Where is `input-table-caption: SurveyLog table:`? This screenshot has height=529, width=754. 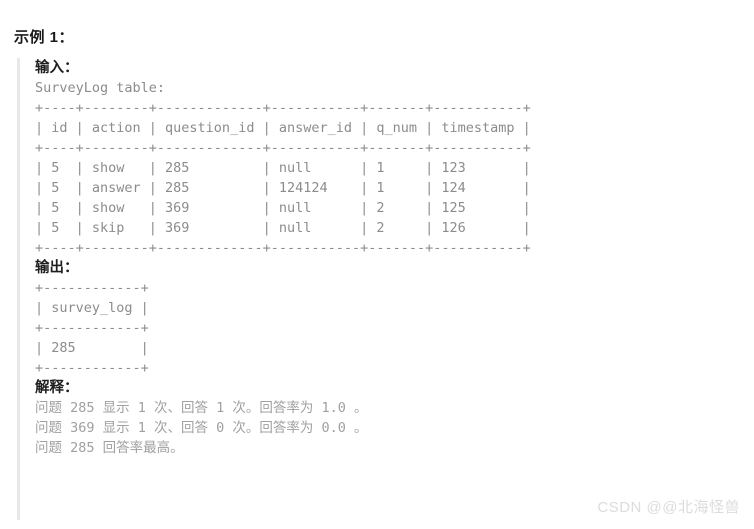
input-table-caption: SurveyLog table: is located at coordinates (100, 88).